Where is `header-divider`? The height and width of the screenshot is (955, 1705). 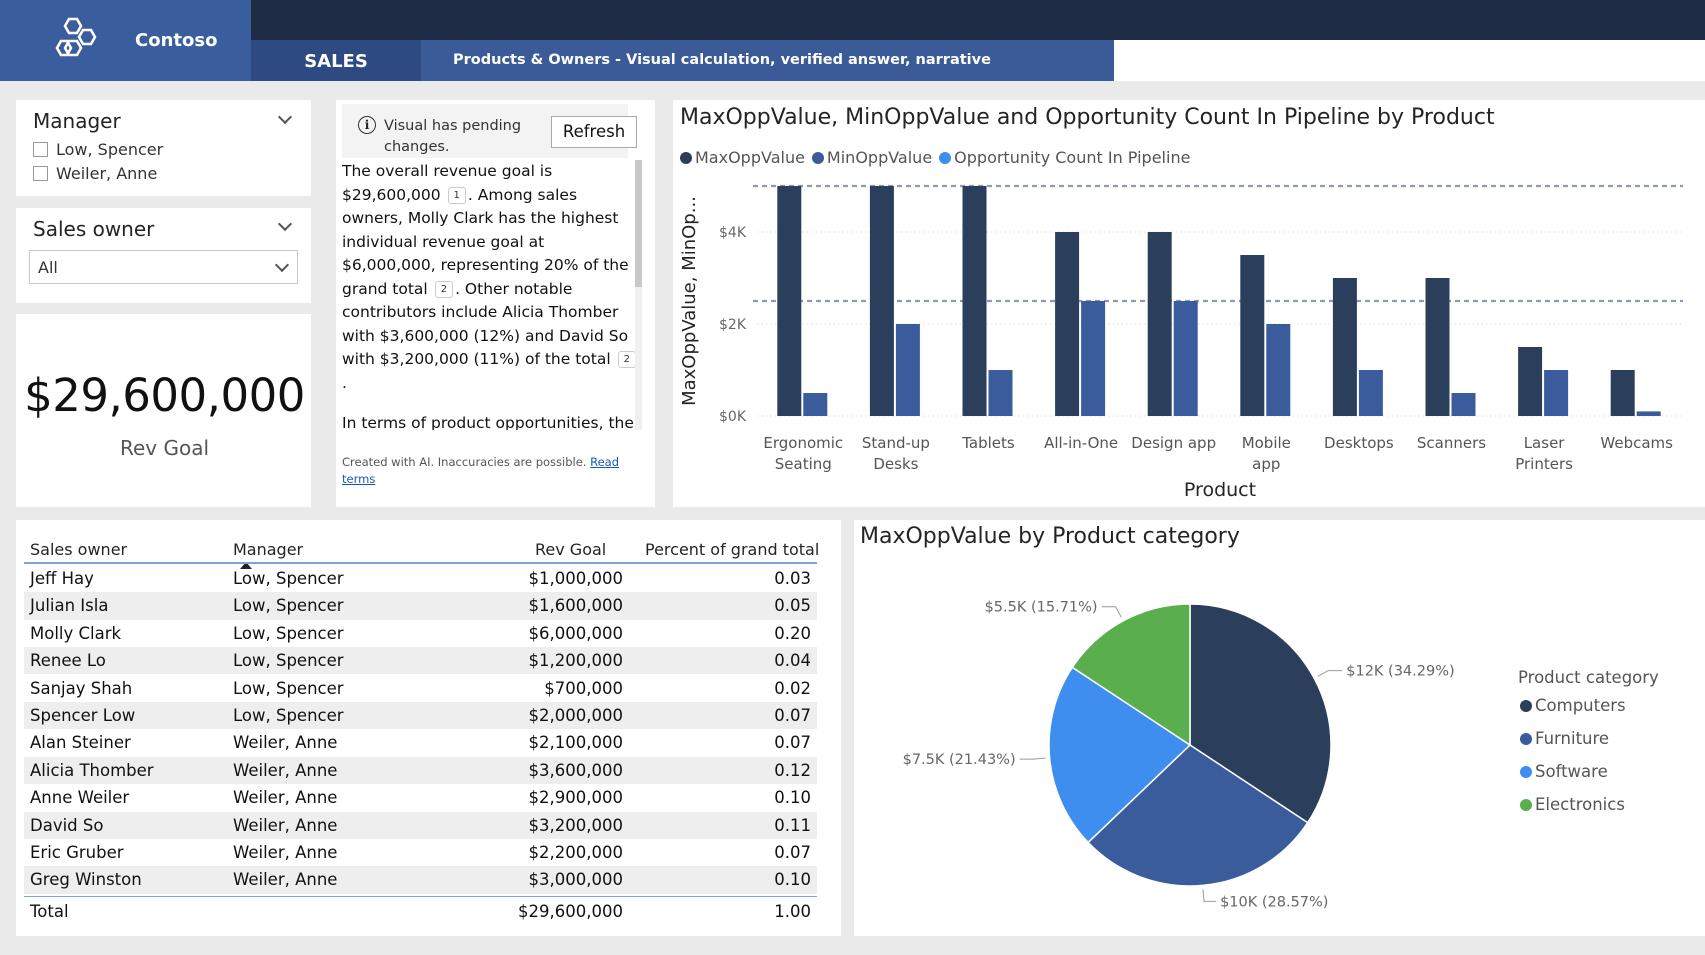 header-divider is located at coordinates (420, 563).